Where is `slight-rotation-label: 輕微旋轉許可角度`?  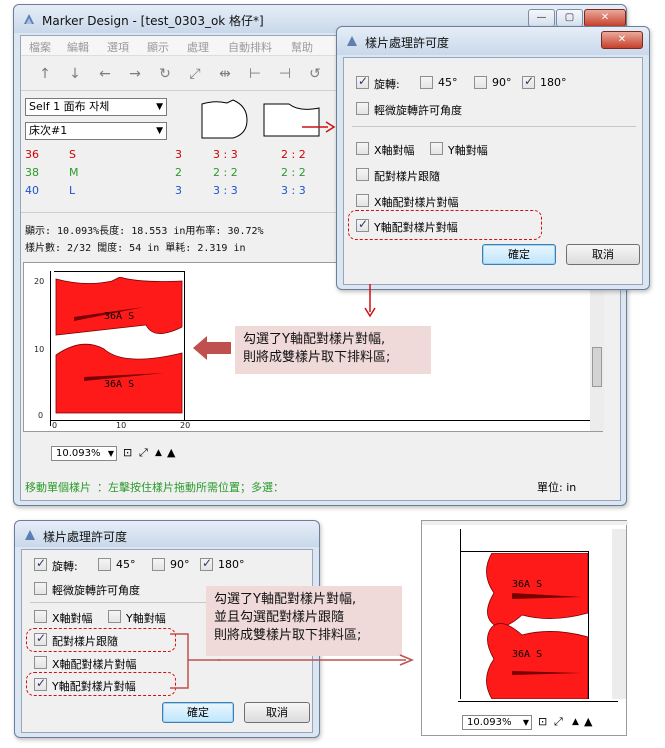
slight-rotation-label: 輕微旋轉許可角度 is located at coordinates (96, 590).